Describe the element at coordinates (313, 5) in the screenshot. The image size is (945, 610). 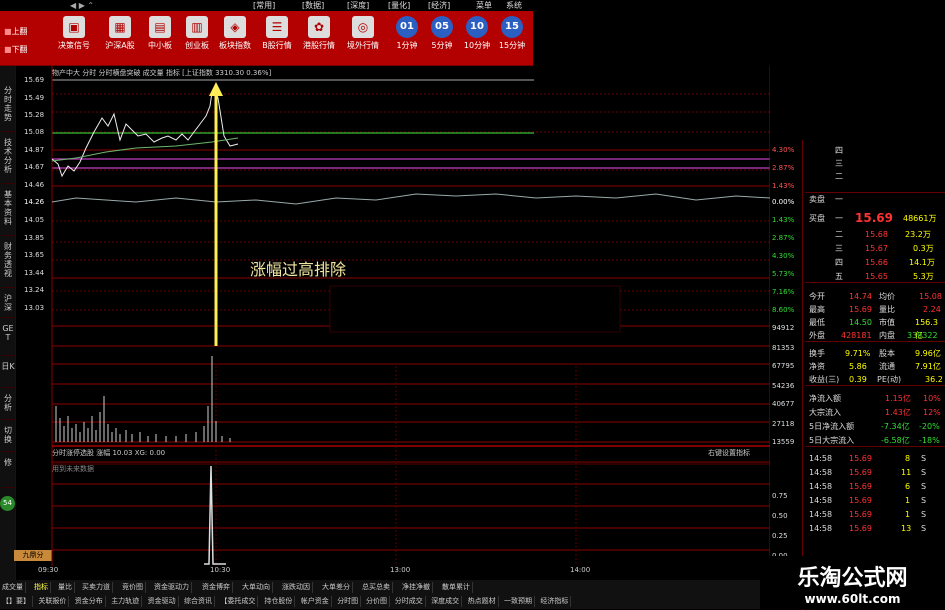
I see `menu-data: [数据]` at that location.